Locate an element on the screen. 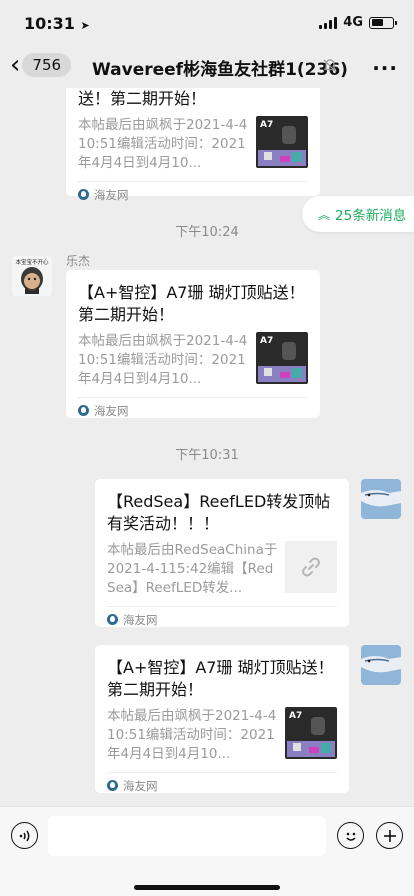  new-messages-label: 25条新消息 is located at coordinates (371, 216).